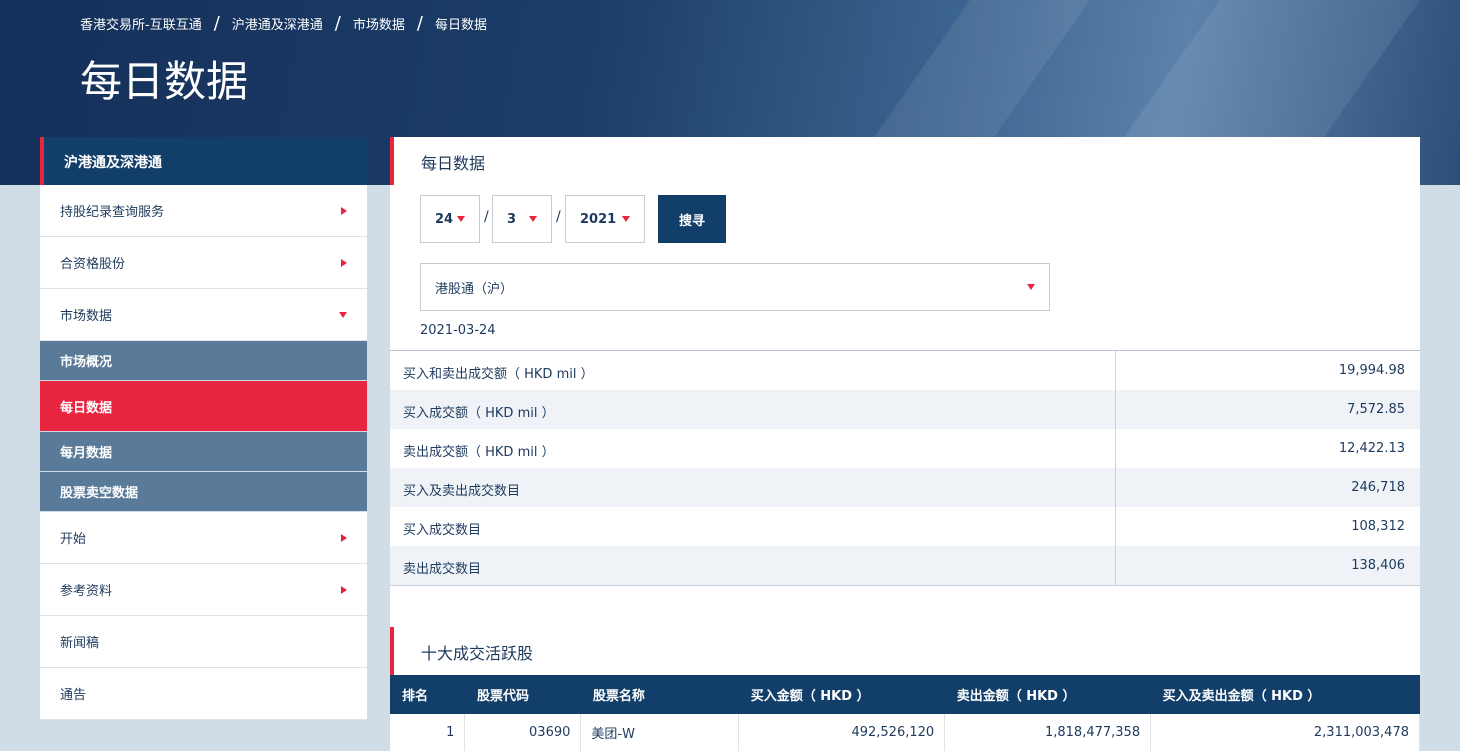 The width and height of the screenshot is (1460, 751). I want to click on stat-label: 卖出成交额（ HKD mil ）, so click(753, 448).